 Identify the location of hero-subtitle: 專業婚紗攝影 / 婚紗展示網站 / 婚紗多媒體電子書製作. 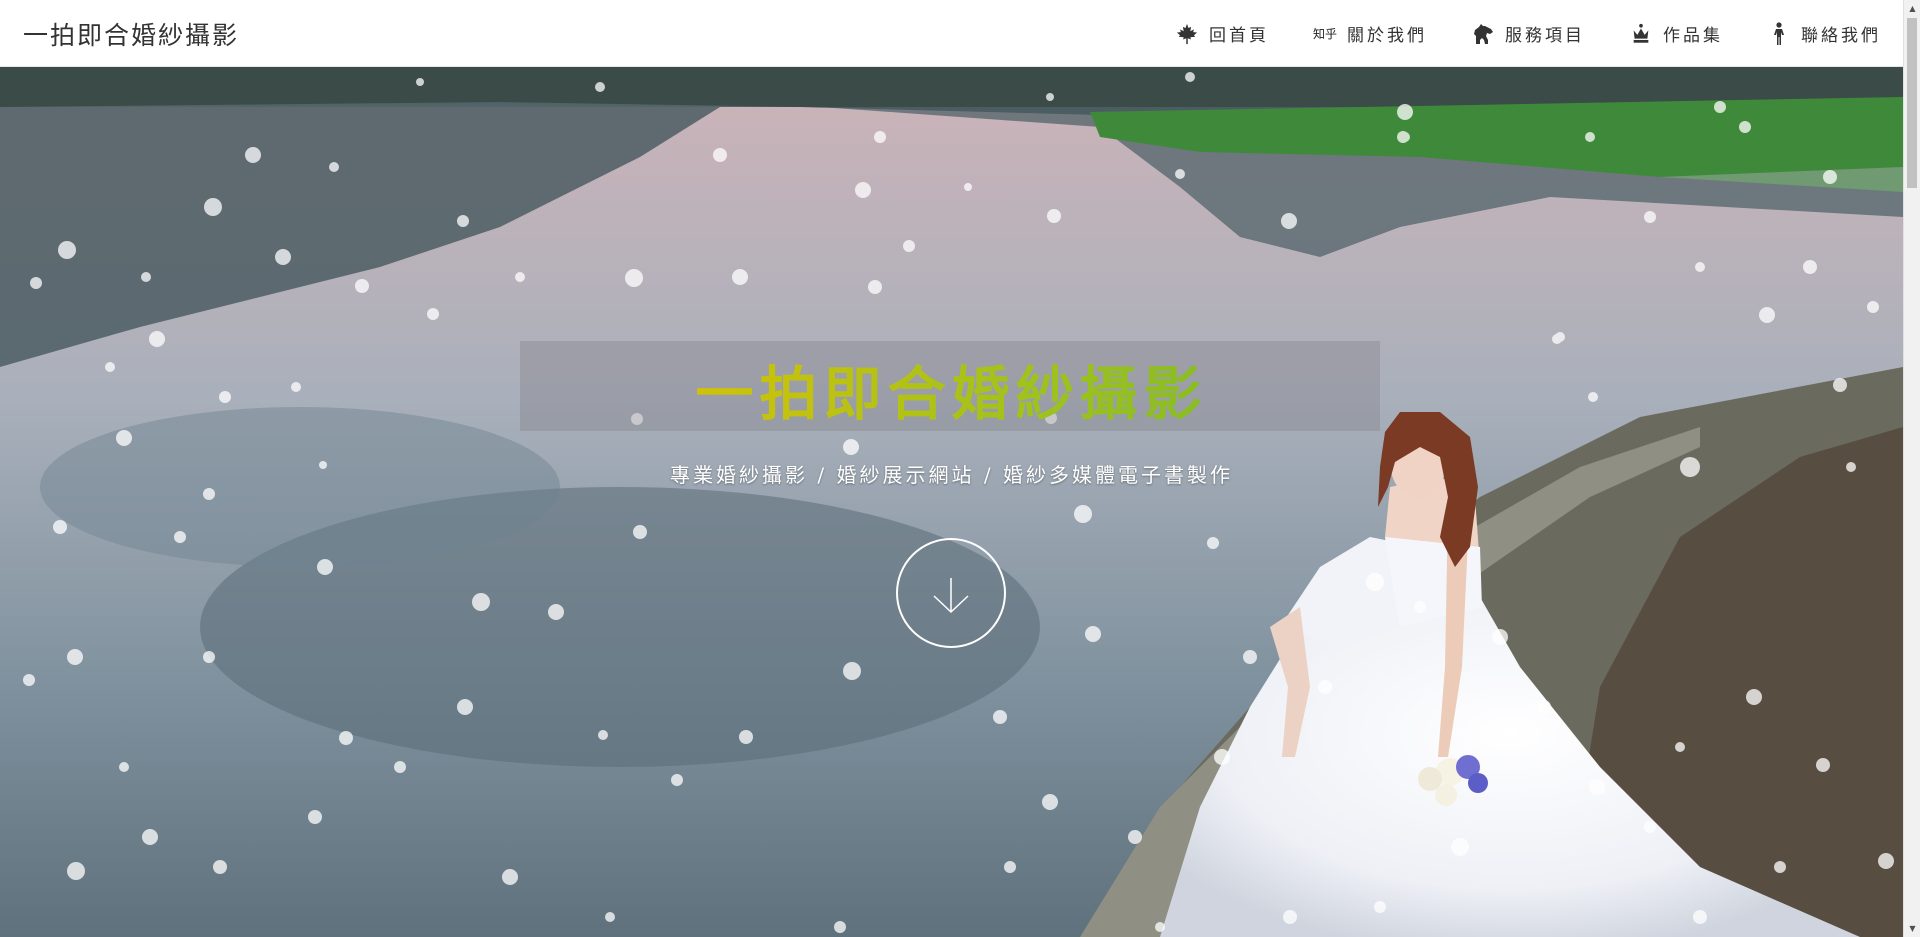
(951, 475).